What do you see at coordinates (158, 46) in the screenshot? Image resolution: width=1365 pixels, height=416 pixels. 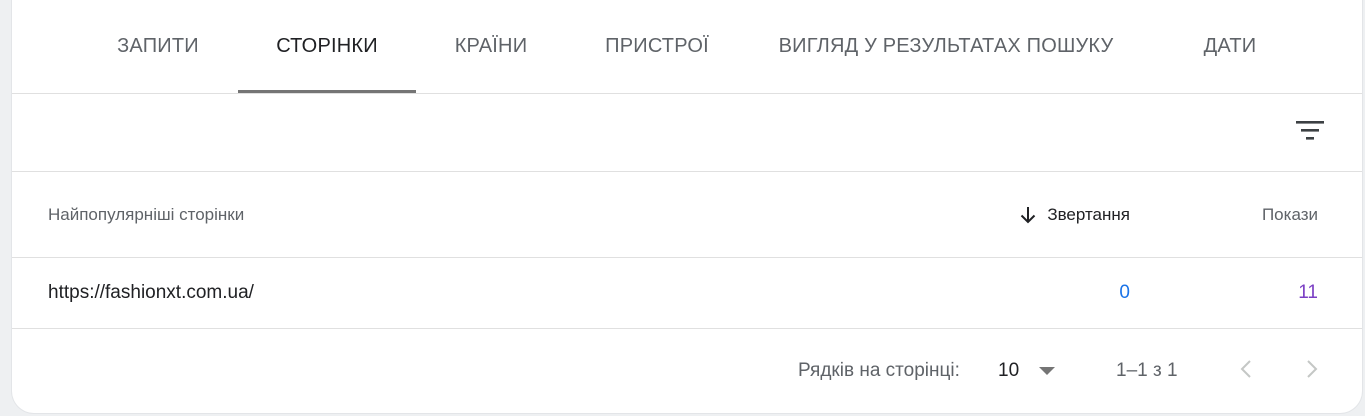 I see `tab-queries: ЗАПИТИ` at bounding box center [158, 46].